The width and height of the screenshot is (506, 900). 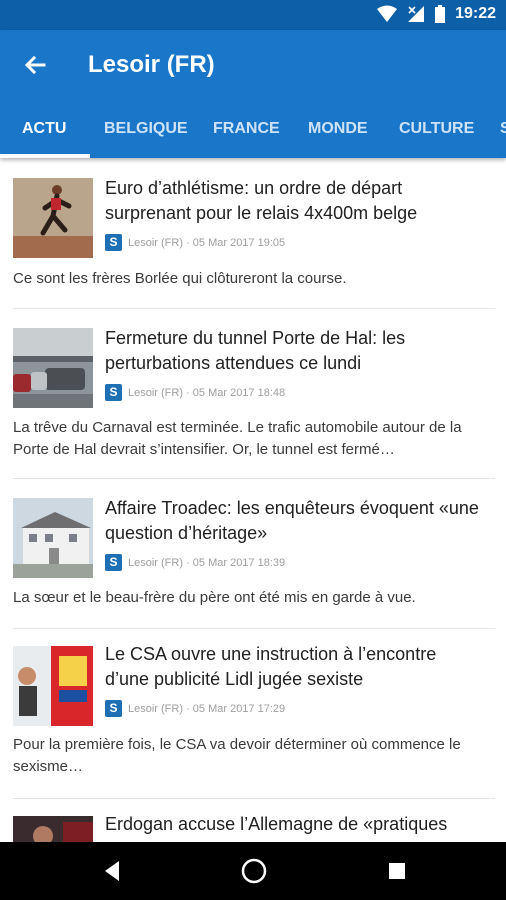 What do you see at coordinates (44, 133) in the screenshot?
I see `tab-actu: ACTU` at bounding box center [44, 133].